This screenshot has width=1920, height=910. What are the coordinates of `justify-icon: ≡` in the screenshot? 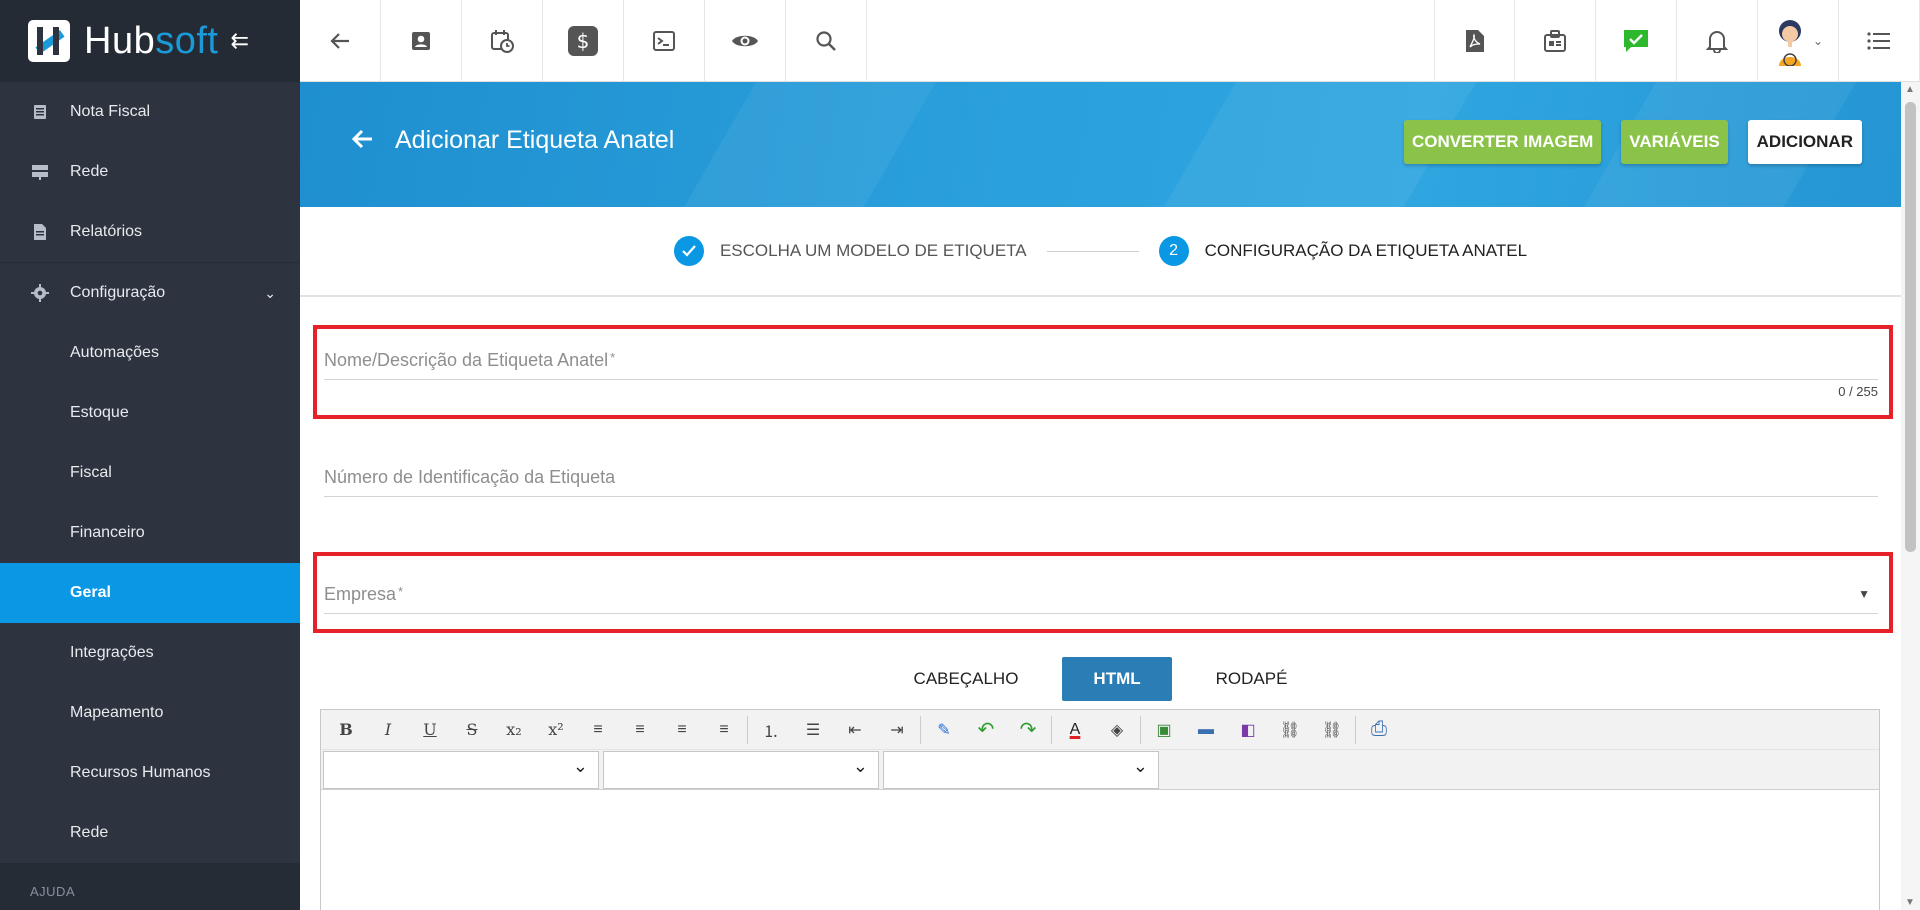 It's located at (724, 730).